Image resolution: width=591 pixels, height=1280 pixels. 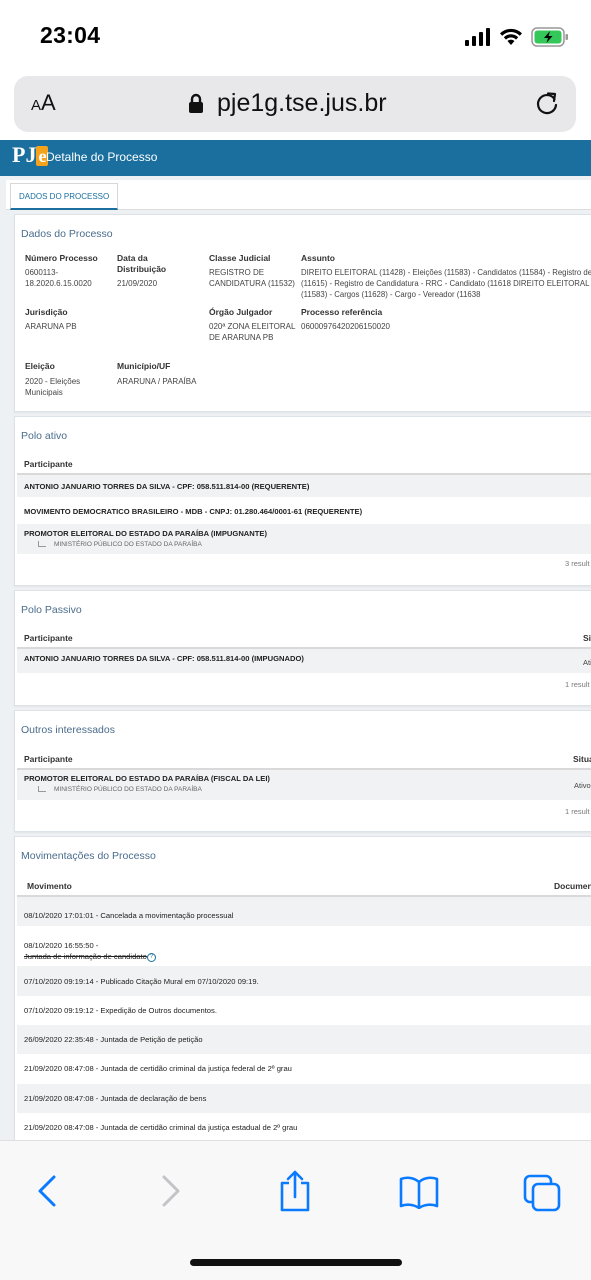 What do you see at coordinates (477, 37) in the screenshot?
I see `signal-icon` at bounding box center [477, 37].